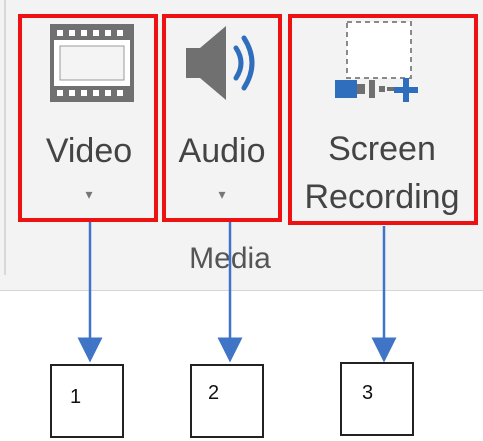 This screenshot has width=483, height=441. What do you see at coordinates (227, 401) in the screenshot?
I see `callout-box-2: 2` at bounding box center [227, 401].